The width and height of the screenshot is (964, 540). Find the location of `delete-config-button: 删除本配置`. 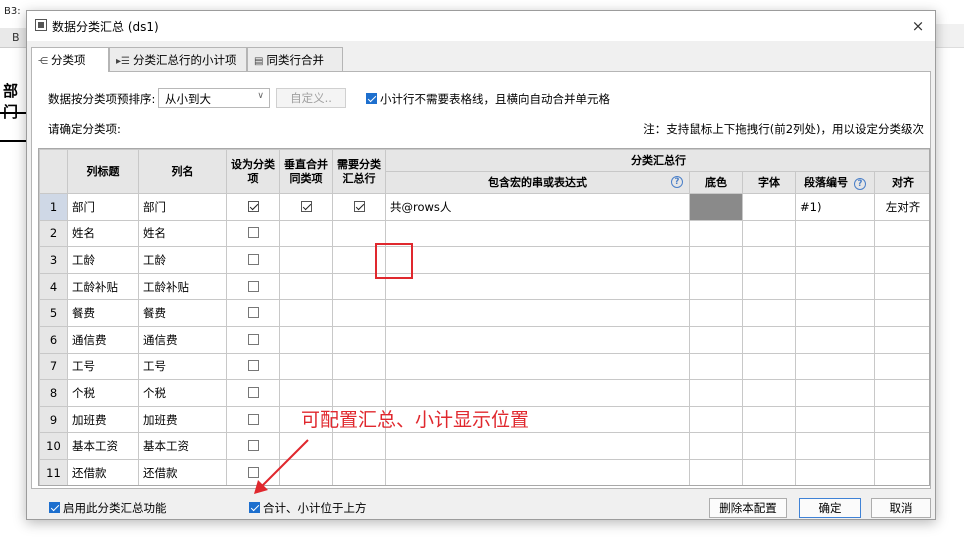

delete-config-button: 删除本配置 is located at coordinates (748, 508).